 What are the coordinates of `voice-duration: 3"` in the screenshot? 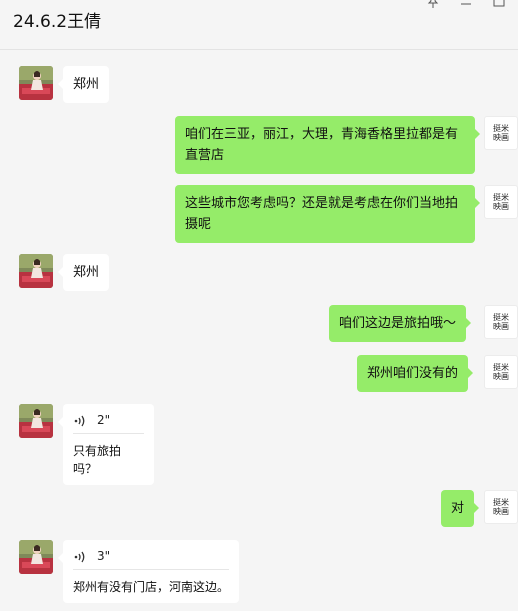 It's located at (104, 556).